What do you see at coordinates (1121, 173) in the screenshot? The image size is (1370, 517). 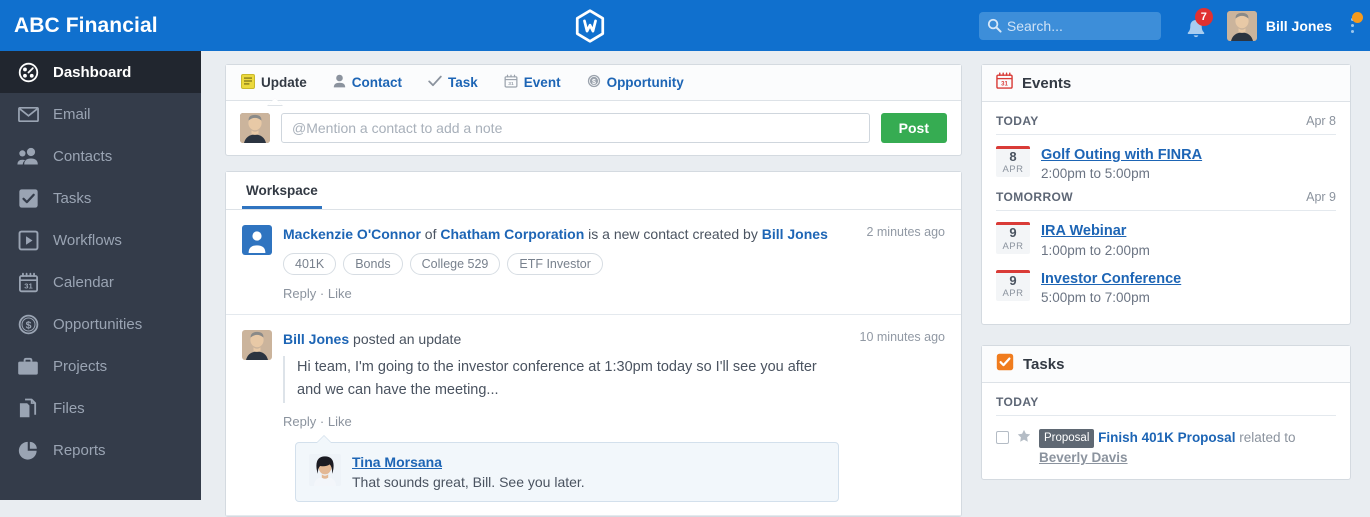 I see `event-time: 2:00pm to 5:00pm` at bounding box center [1121, 173].